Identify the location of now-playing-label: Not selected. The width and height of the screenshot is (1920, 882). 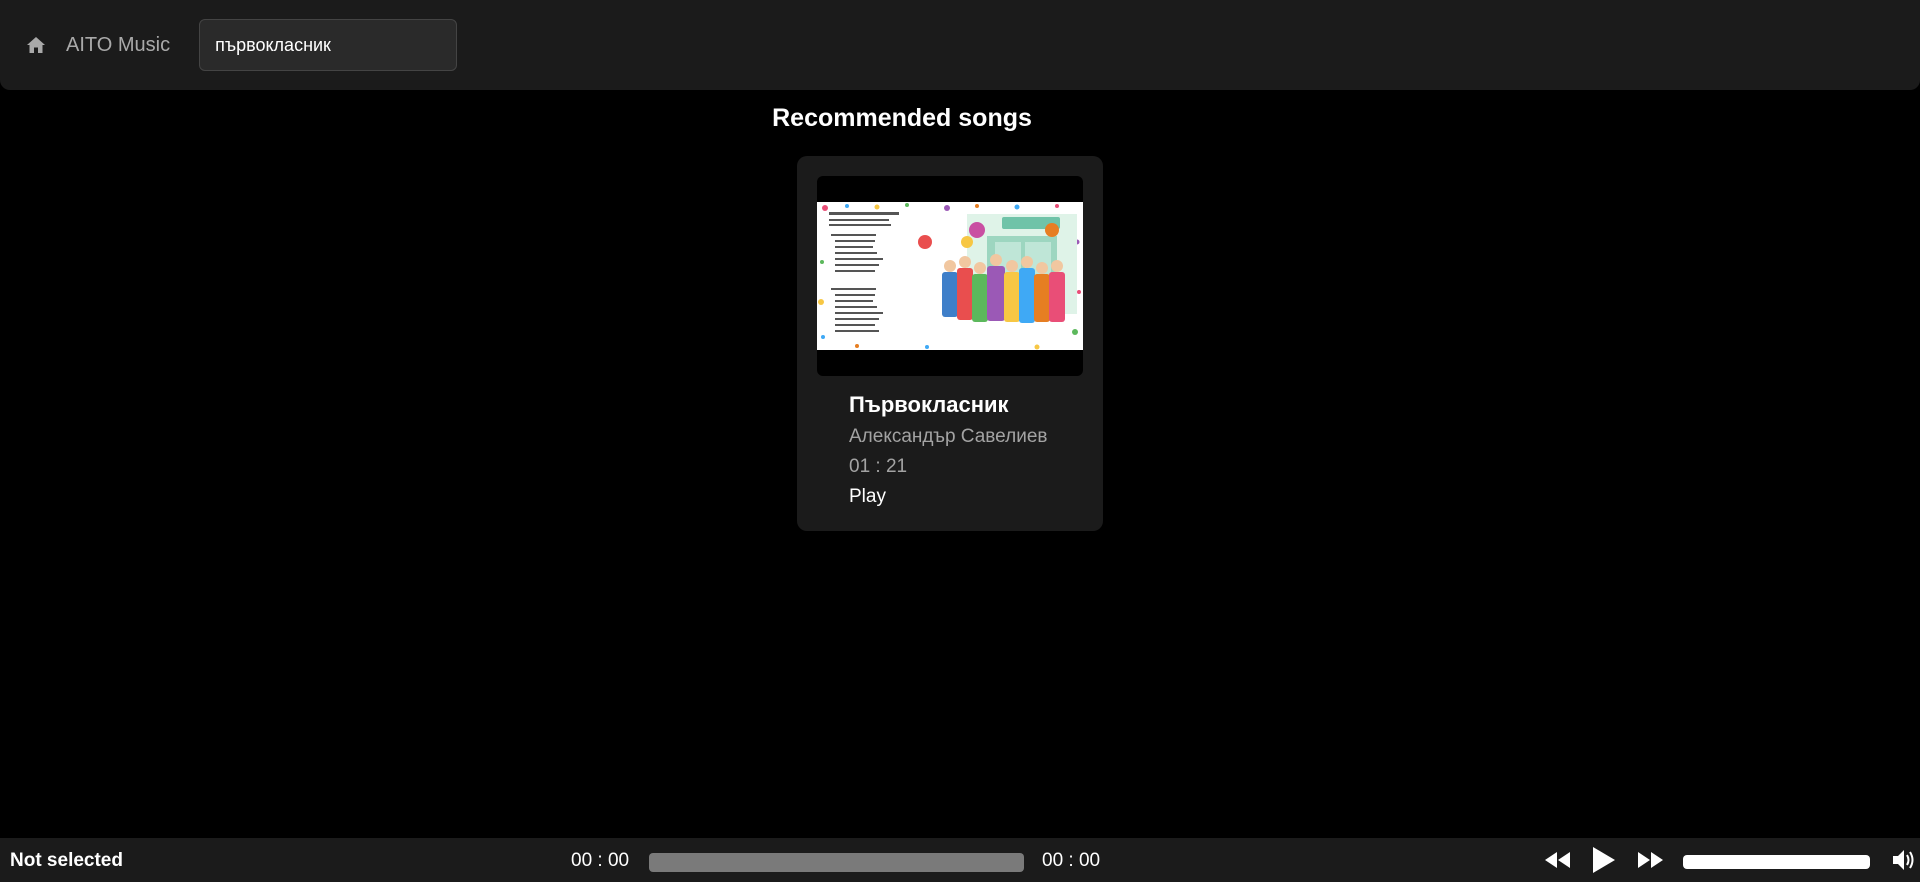
(66, 860).